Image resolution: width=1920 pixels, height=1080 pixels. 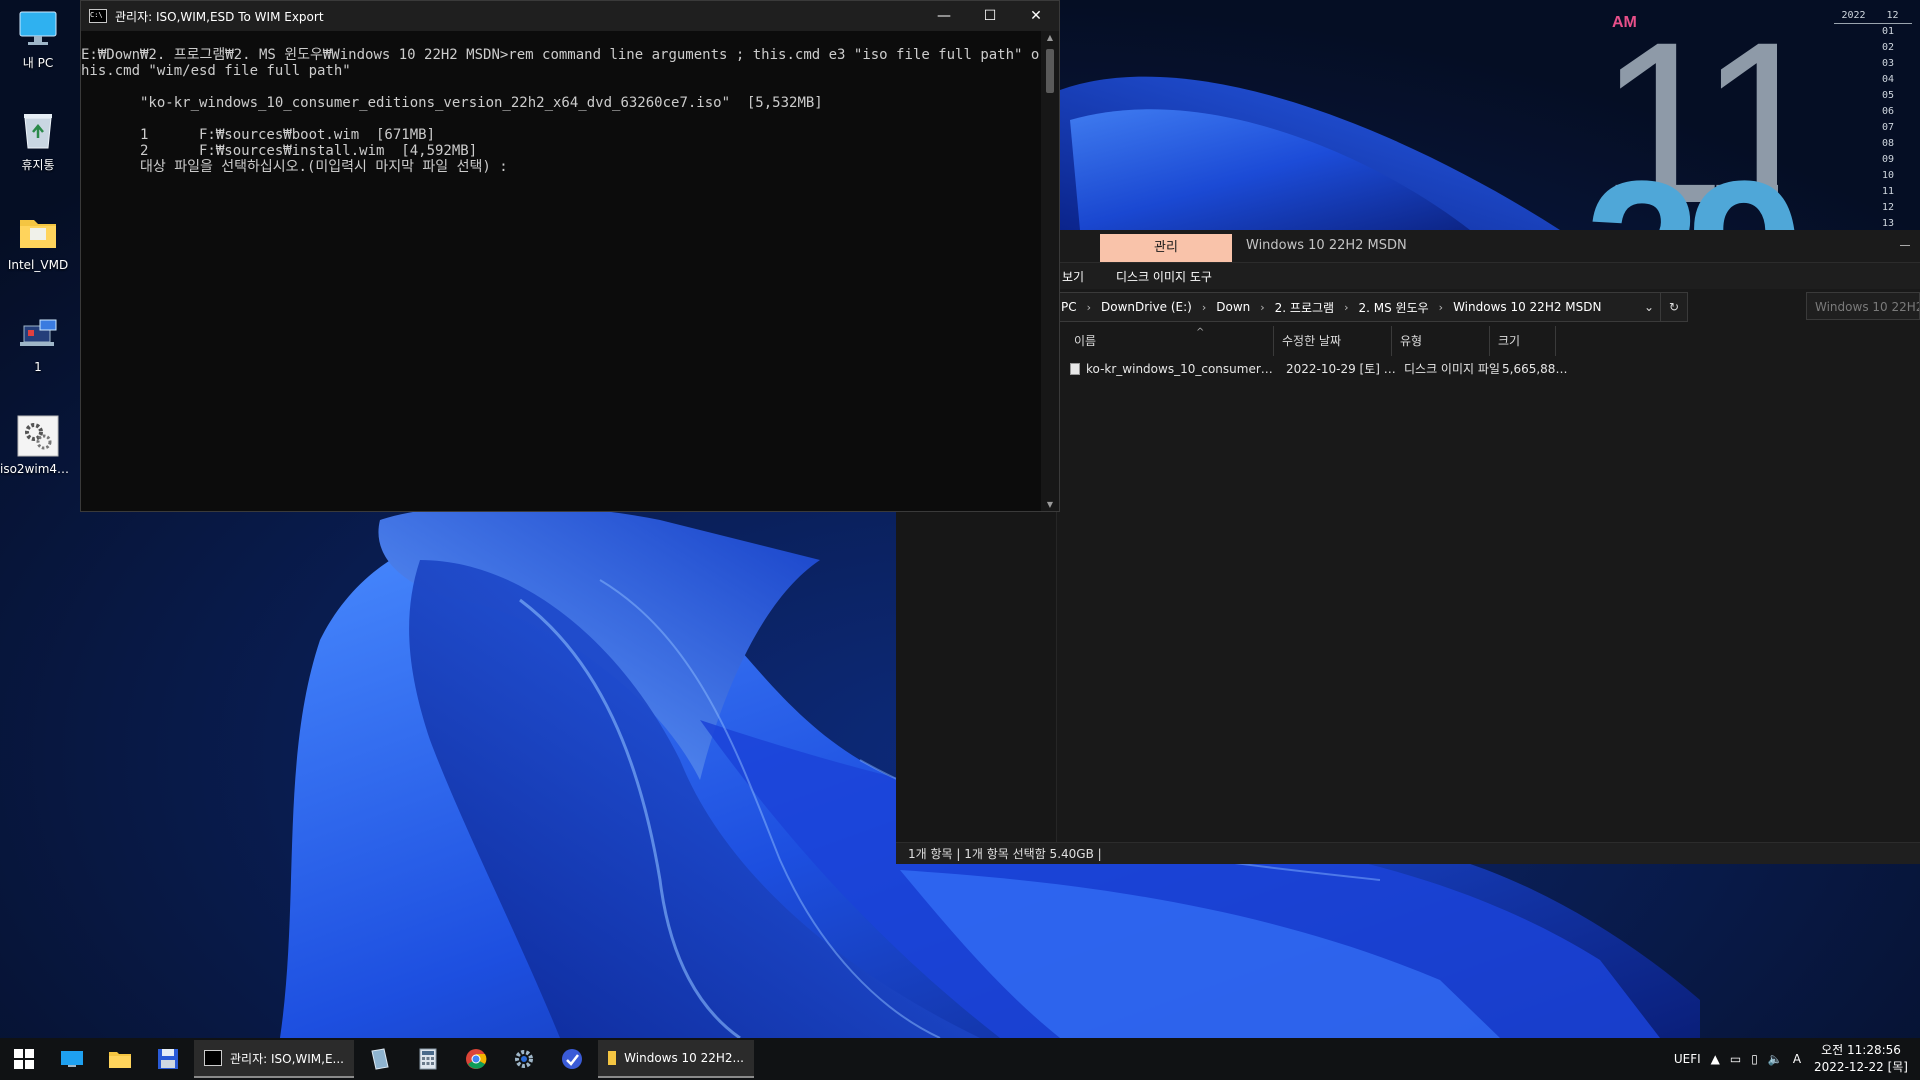 I want to click on ribbon-menu: 보기 디스크 이미지 도구, so click(x=1489, y=276).